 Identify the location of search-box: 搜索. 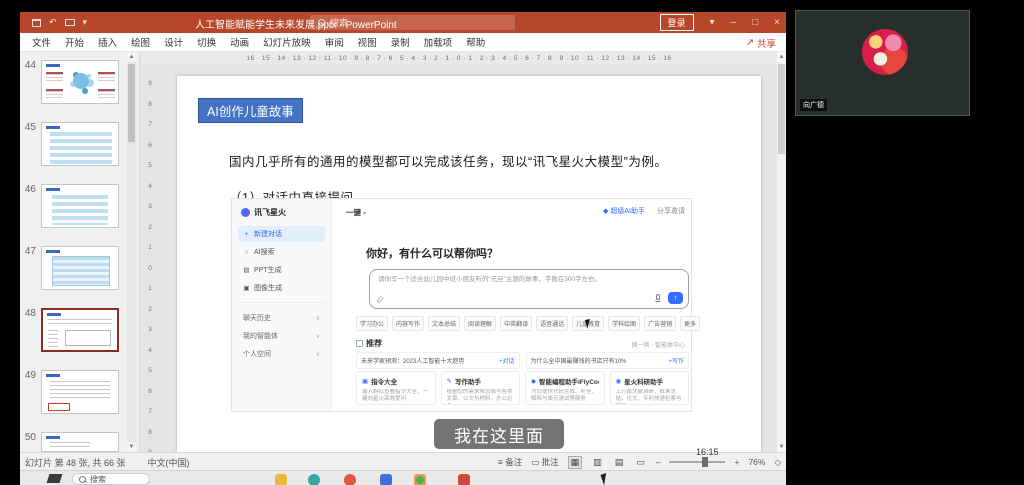
(412, 22).